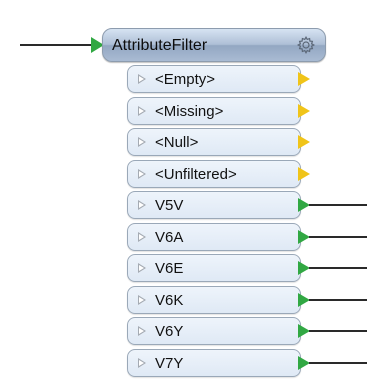  I want to click on input-connection-line, so click(58, 45).